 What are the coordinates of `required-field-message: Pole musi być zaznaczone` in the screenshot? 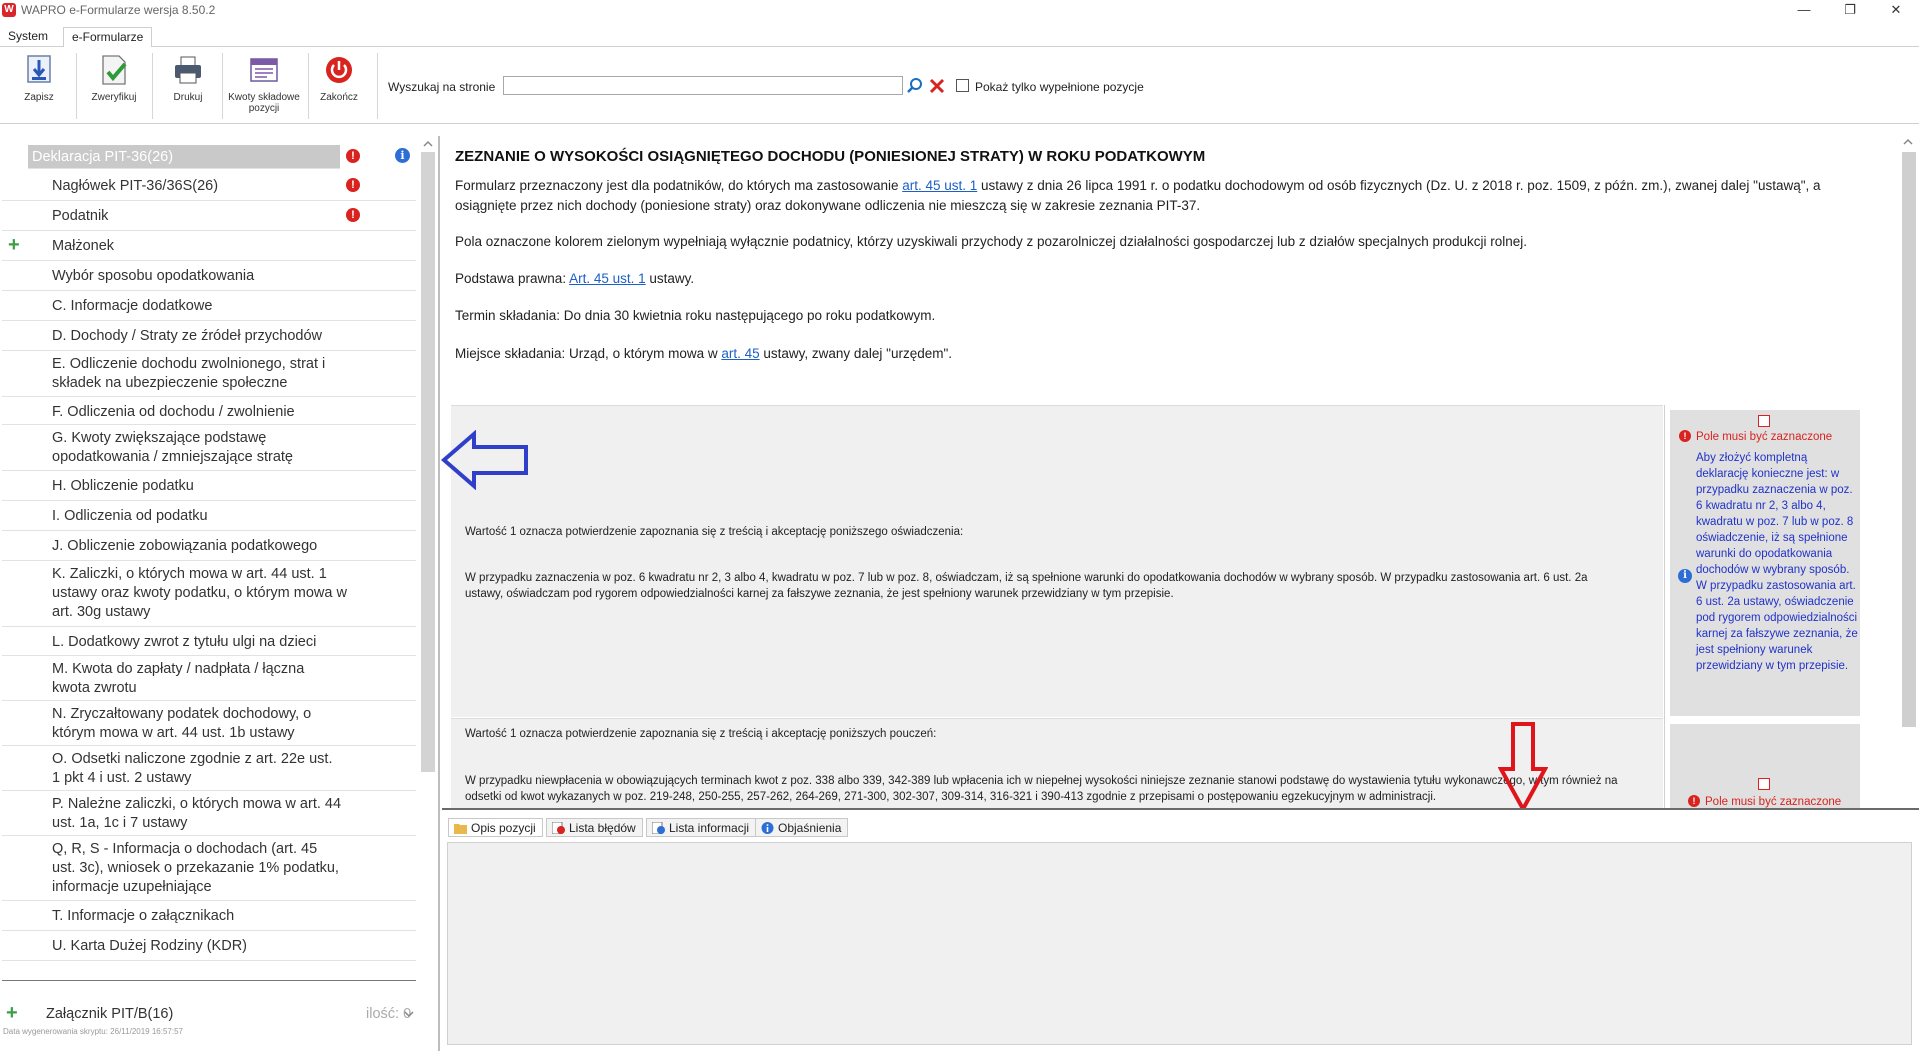 It's located at (1773, 802).